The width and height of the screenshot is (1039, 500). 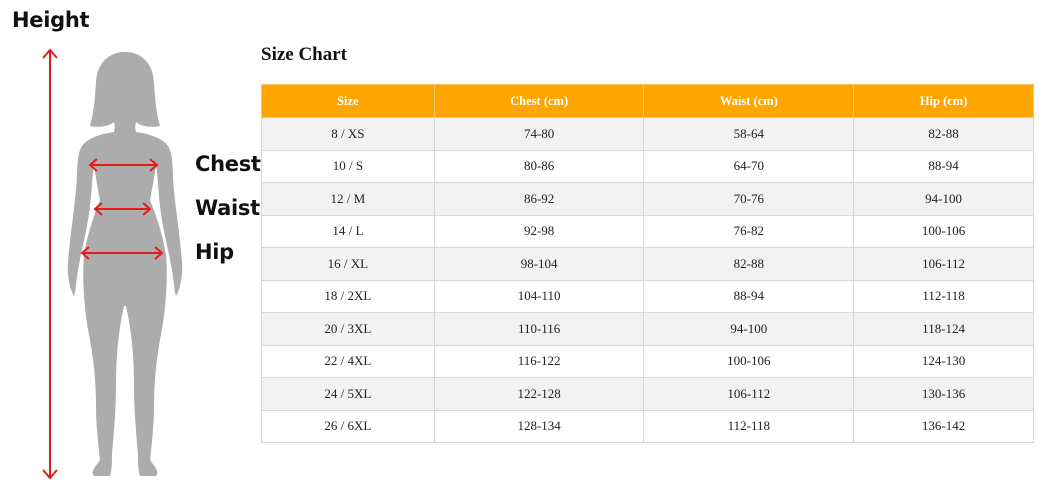 I want to click on header-hip: Hip (cm), so click(x=943, y=101).